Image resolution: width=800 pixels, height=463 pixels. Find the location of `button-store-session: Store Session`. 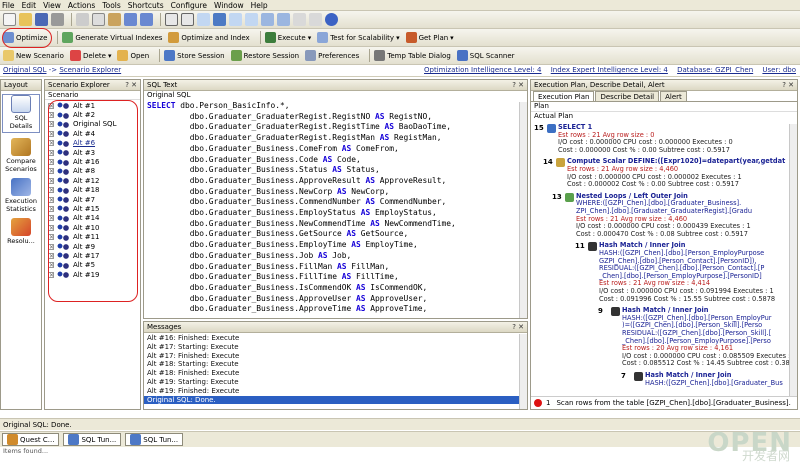

button-store-session: Store Session is located at coordinates (194, 55).